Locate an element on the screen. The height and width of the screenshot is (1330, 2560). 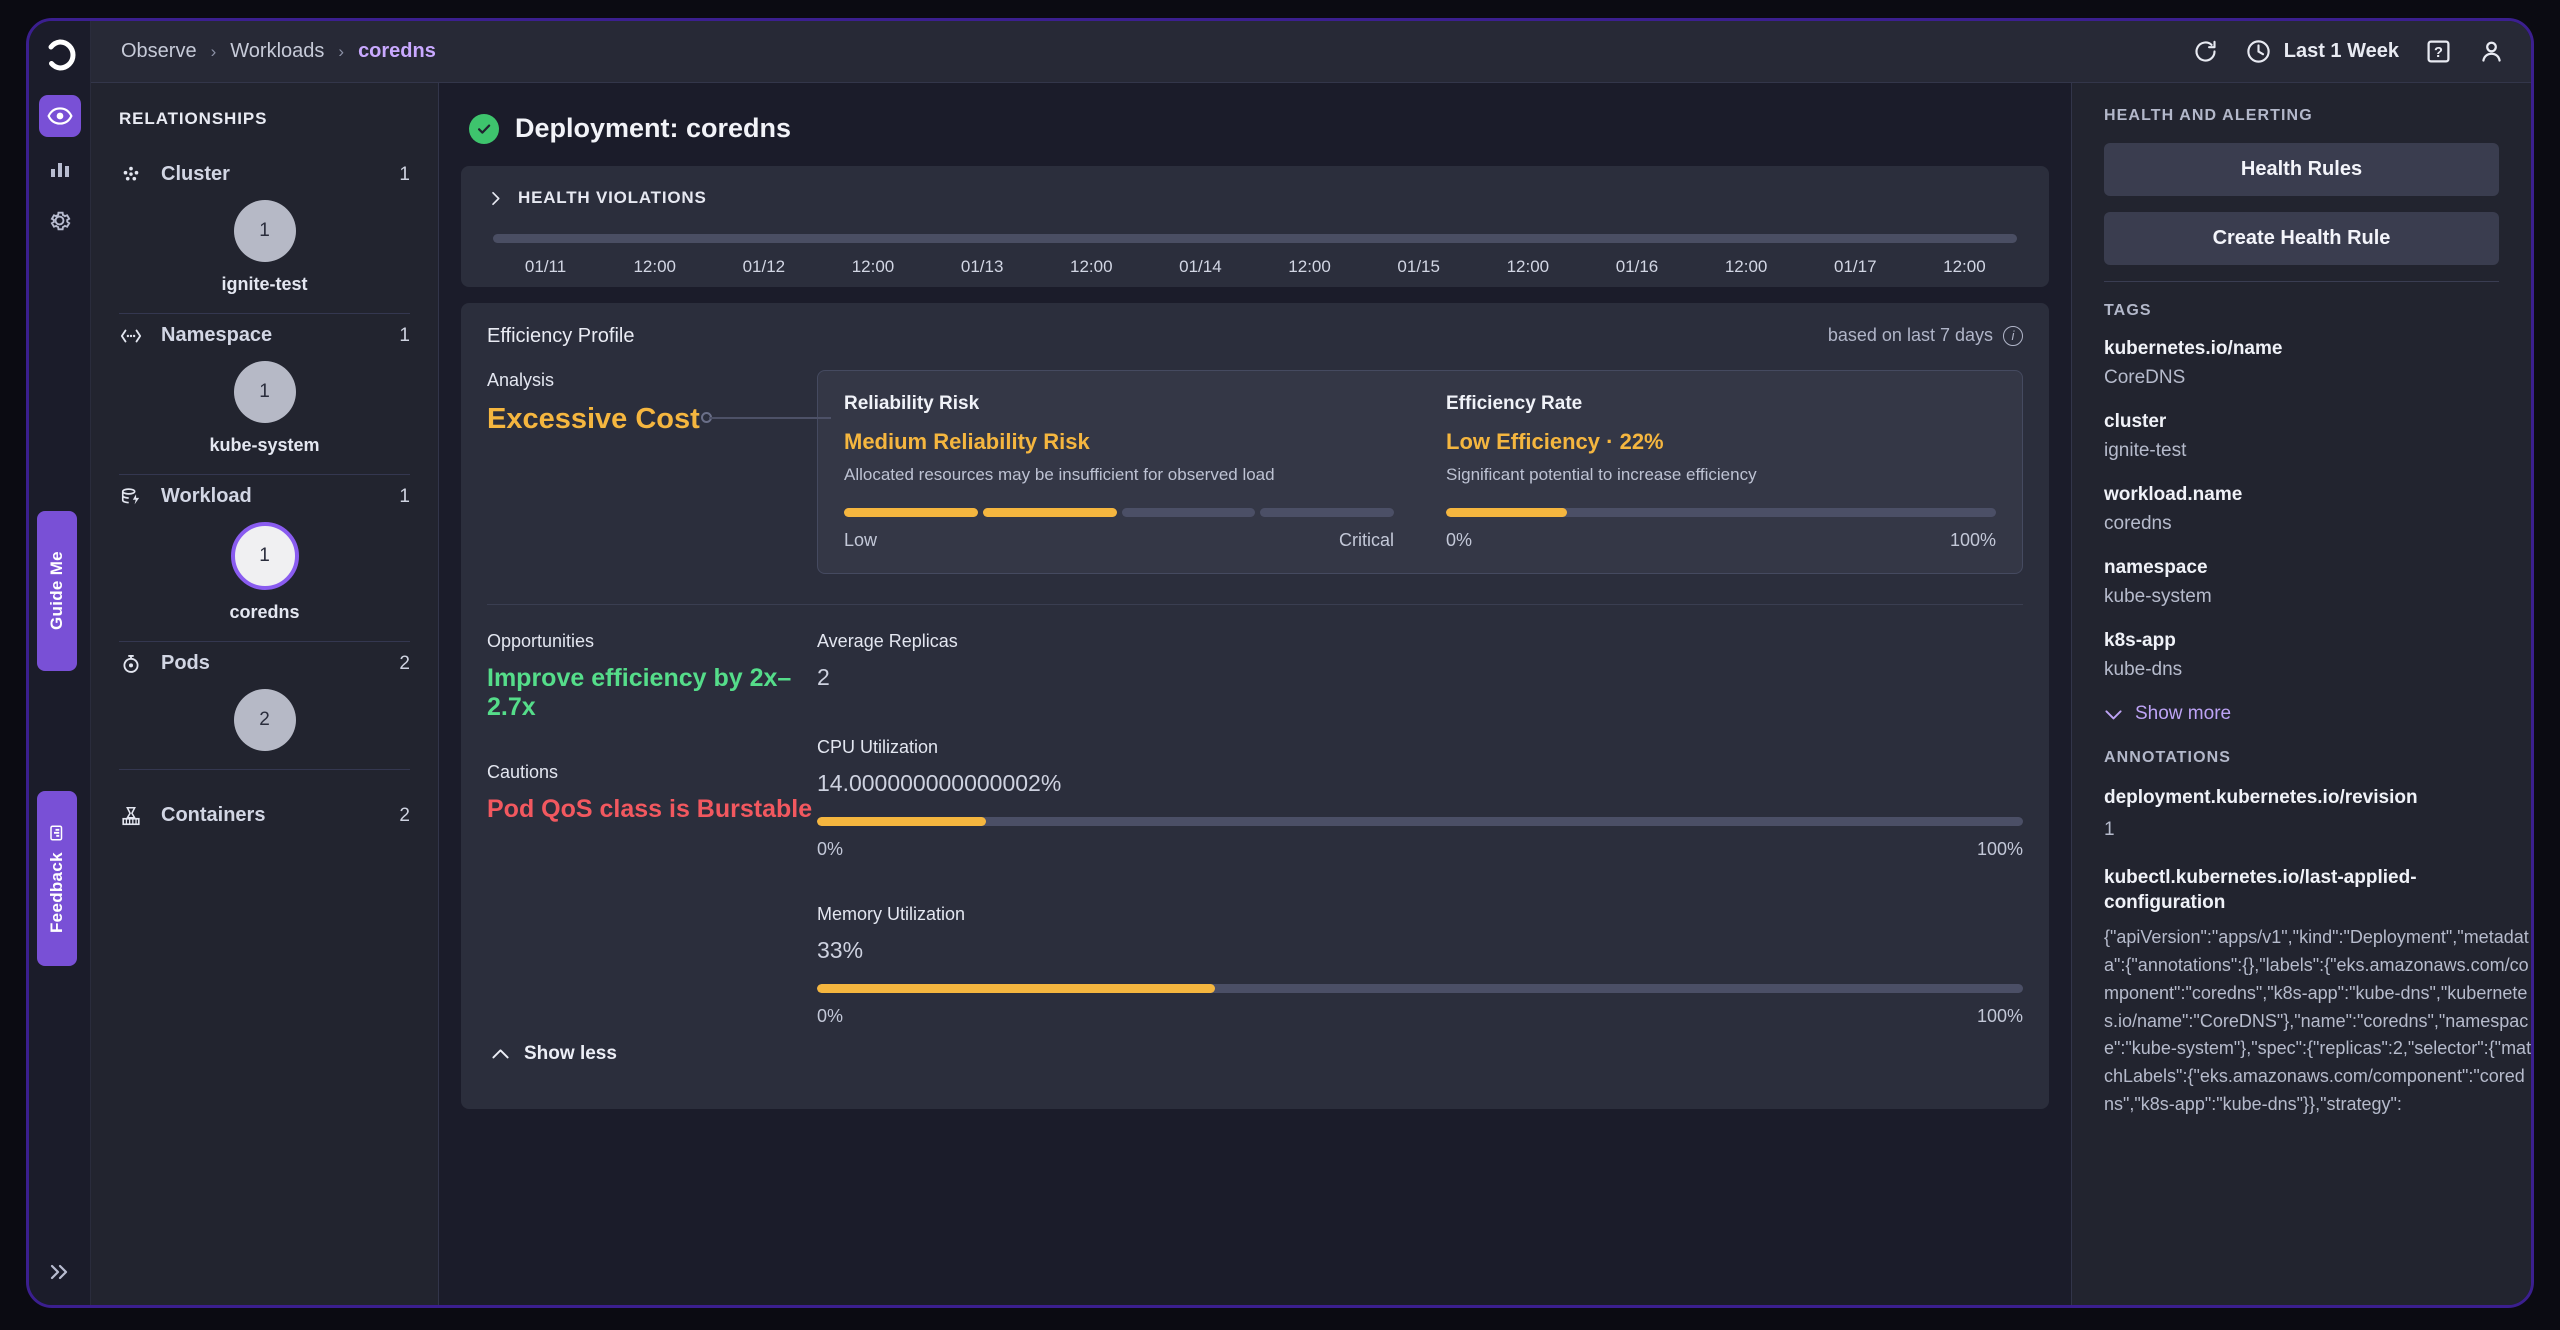
relationship-header: Pods 2 is located at coordinates (264, 659).